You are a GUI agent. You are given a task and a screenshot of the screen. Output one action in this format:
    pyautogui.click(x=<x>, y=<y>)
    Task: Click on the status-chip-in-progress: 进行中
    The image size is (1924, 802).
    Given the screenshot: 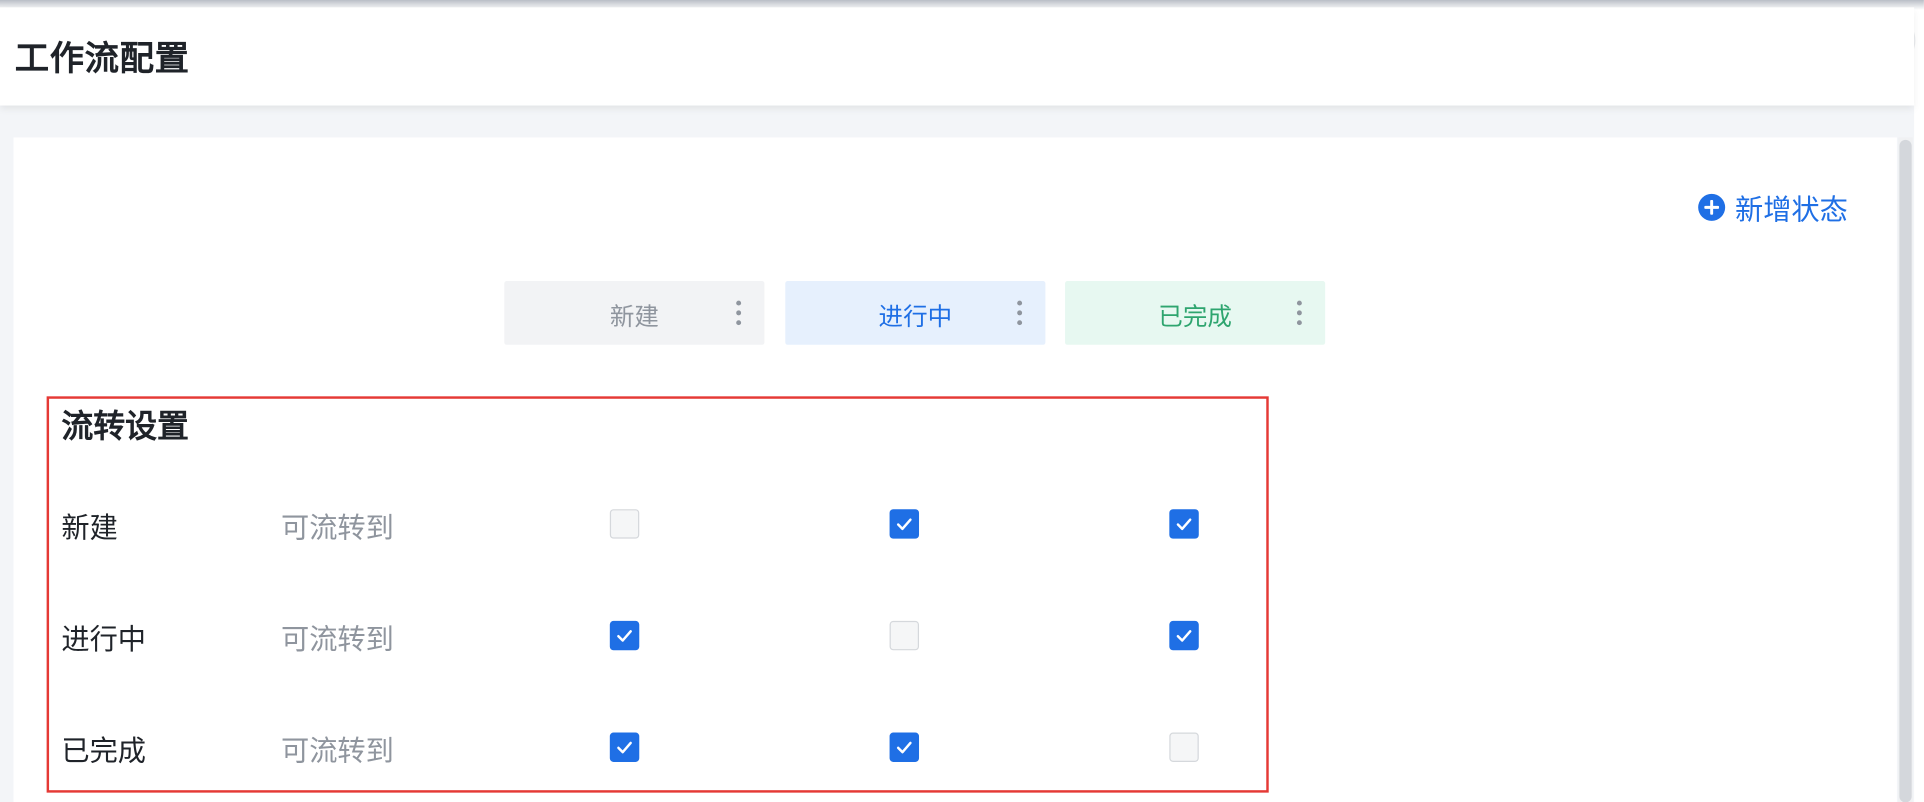 What is the action you would take?
    pyautogui.click(x=915, y=312)
    